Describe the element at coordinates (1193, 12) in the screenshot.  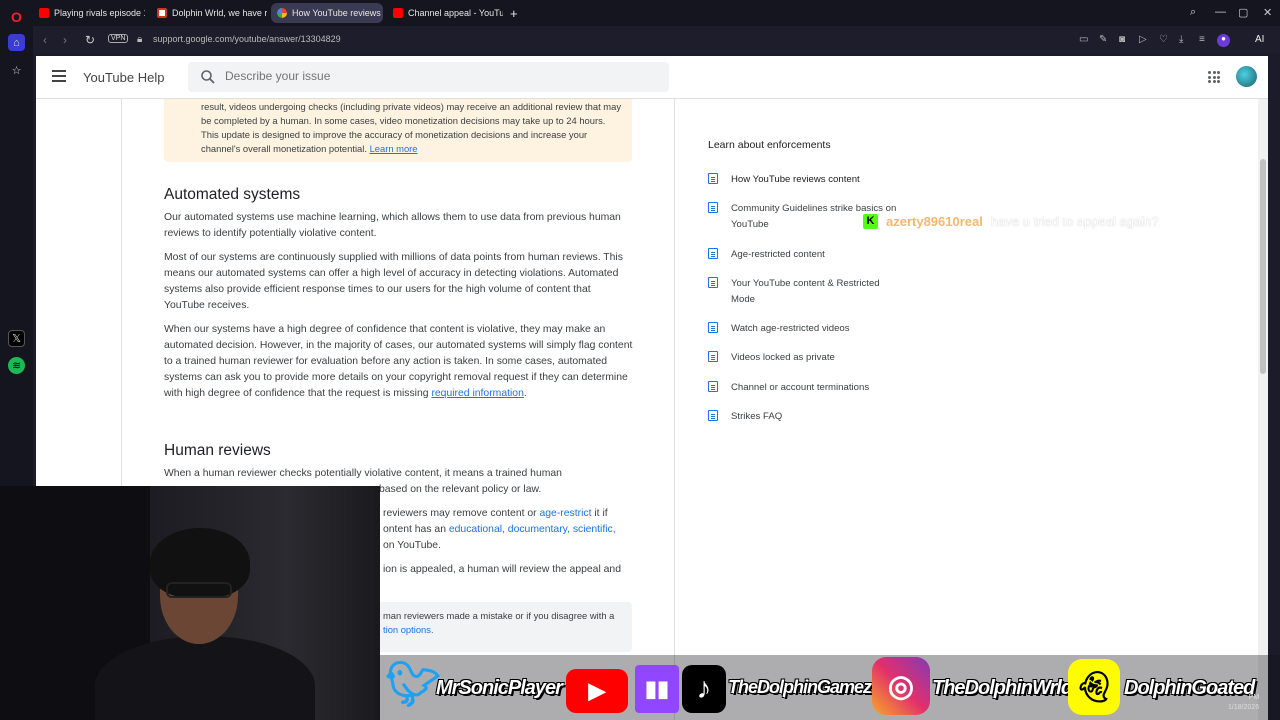
I see `search-tabs-icon: ⌕` at that location.